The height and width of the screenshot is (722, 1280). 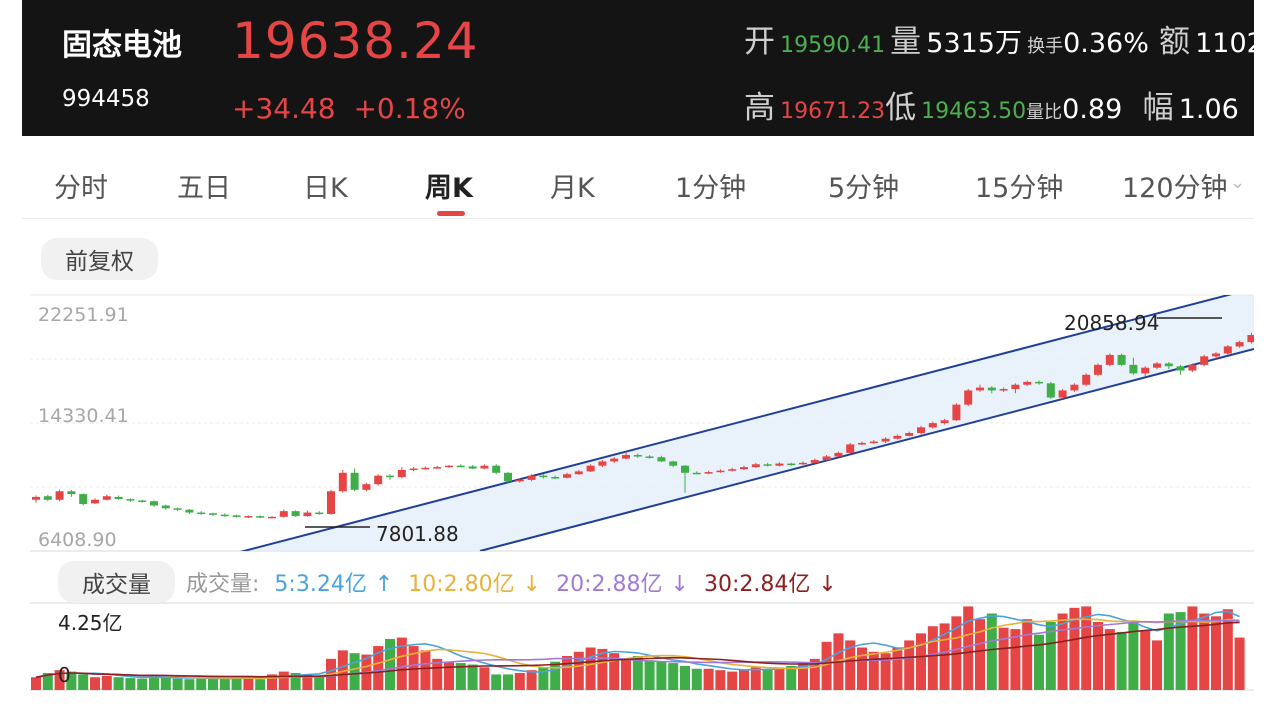 I want to click on low-annotation: 7801.88, so click(x=417, y=534).